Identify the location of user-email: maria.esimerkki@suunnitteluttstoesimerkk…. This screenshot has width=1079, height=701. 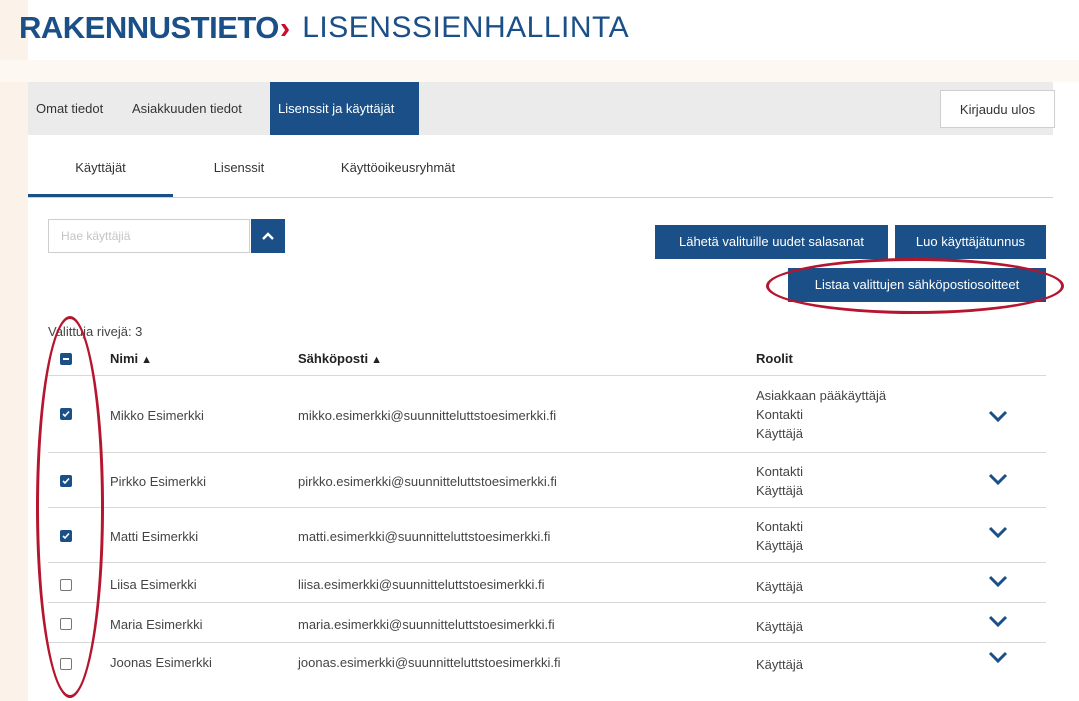
(426, 624).